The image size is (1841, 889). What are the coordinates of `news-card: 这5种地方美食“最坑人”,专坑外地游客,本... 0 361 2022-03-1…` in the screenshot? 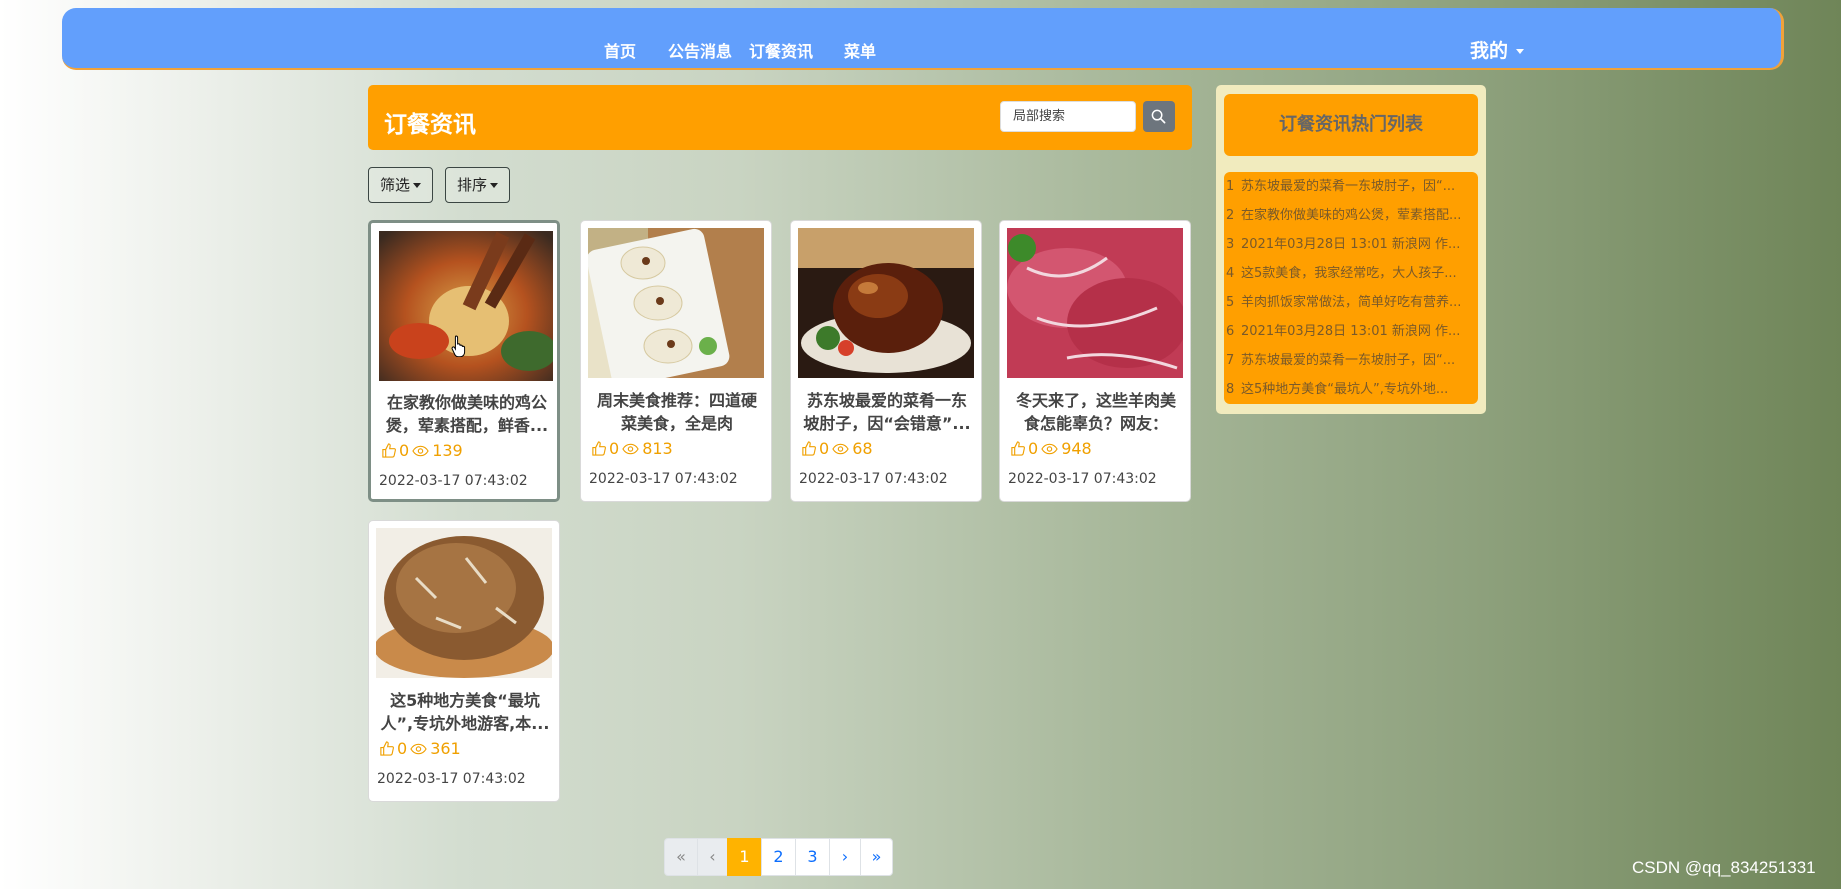 It's located at (464, 661).